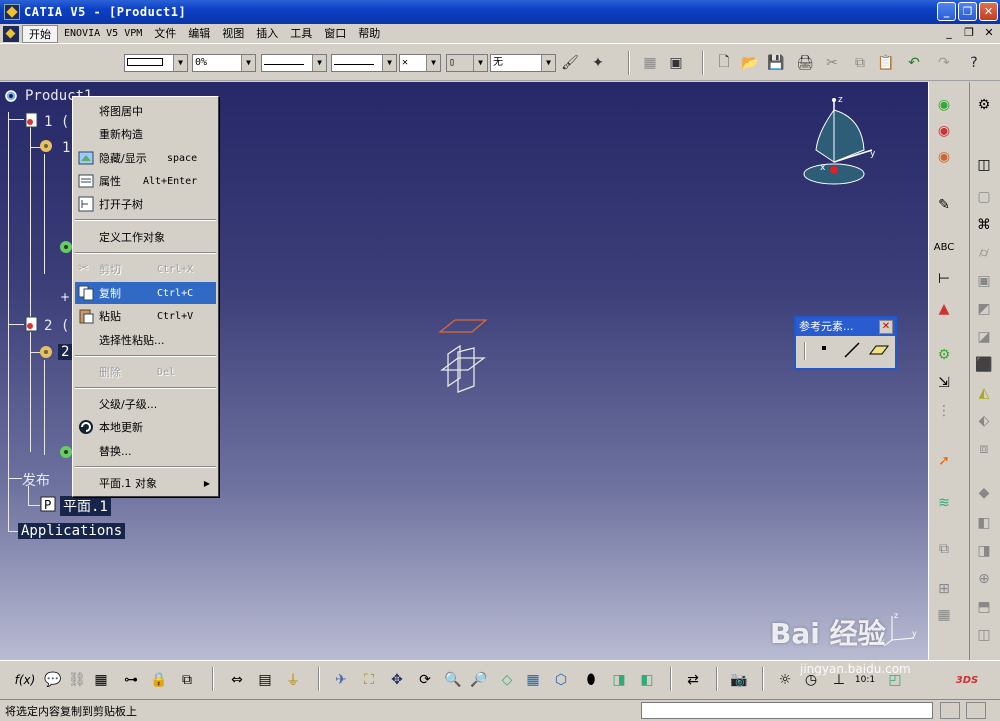 This screenshot has width=1000, height=721. Describe the element at coordinates (944, 549) in the screenshot. I see `clash-icon: ⧉` at that location.